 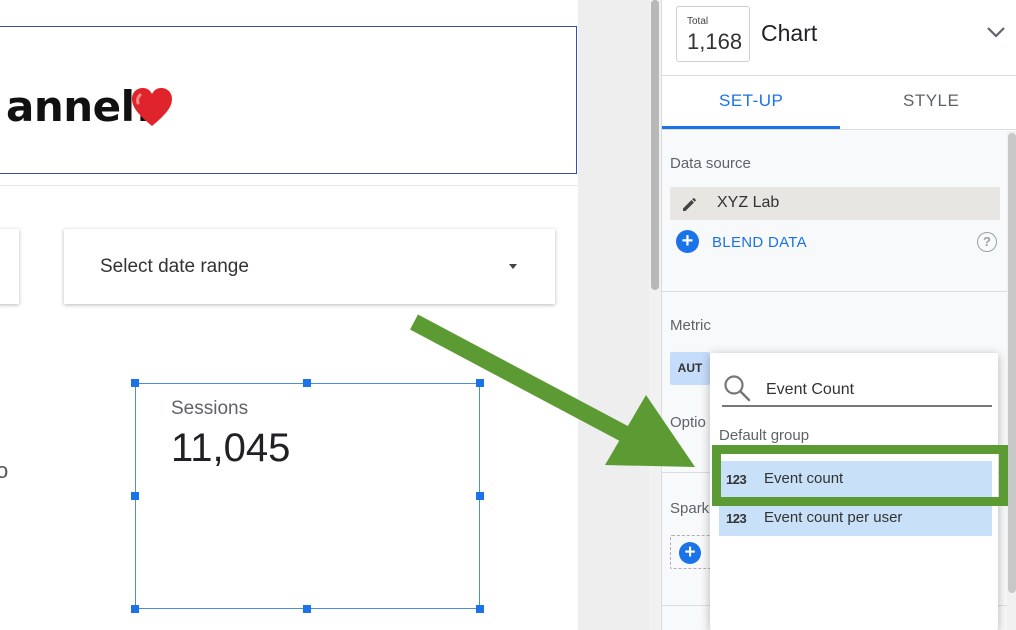 What do you see at coordinates (759, 242) in the screenshot?
I see `blend-data-button: BLEND DATA` at bounding box center [759, 242].